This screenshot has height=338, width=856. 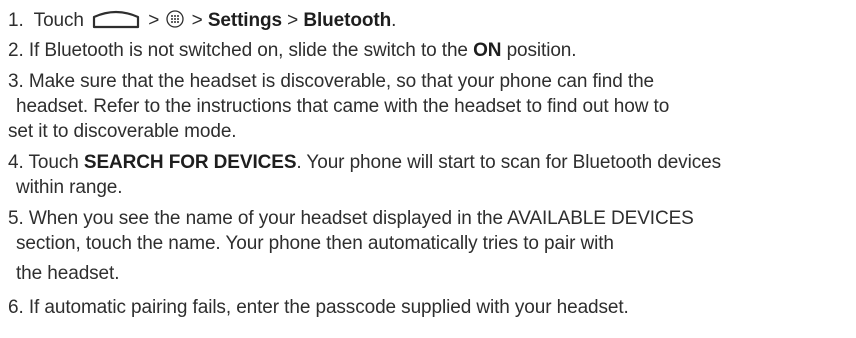 I want to click on step-5-line-3: the headset., so click(x=67, y=274).